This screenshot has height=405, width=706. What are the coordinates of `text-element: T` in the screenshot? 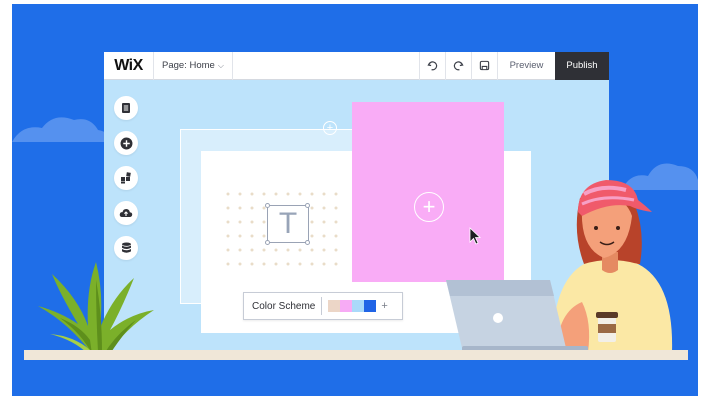 It's located at (288, 224).